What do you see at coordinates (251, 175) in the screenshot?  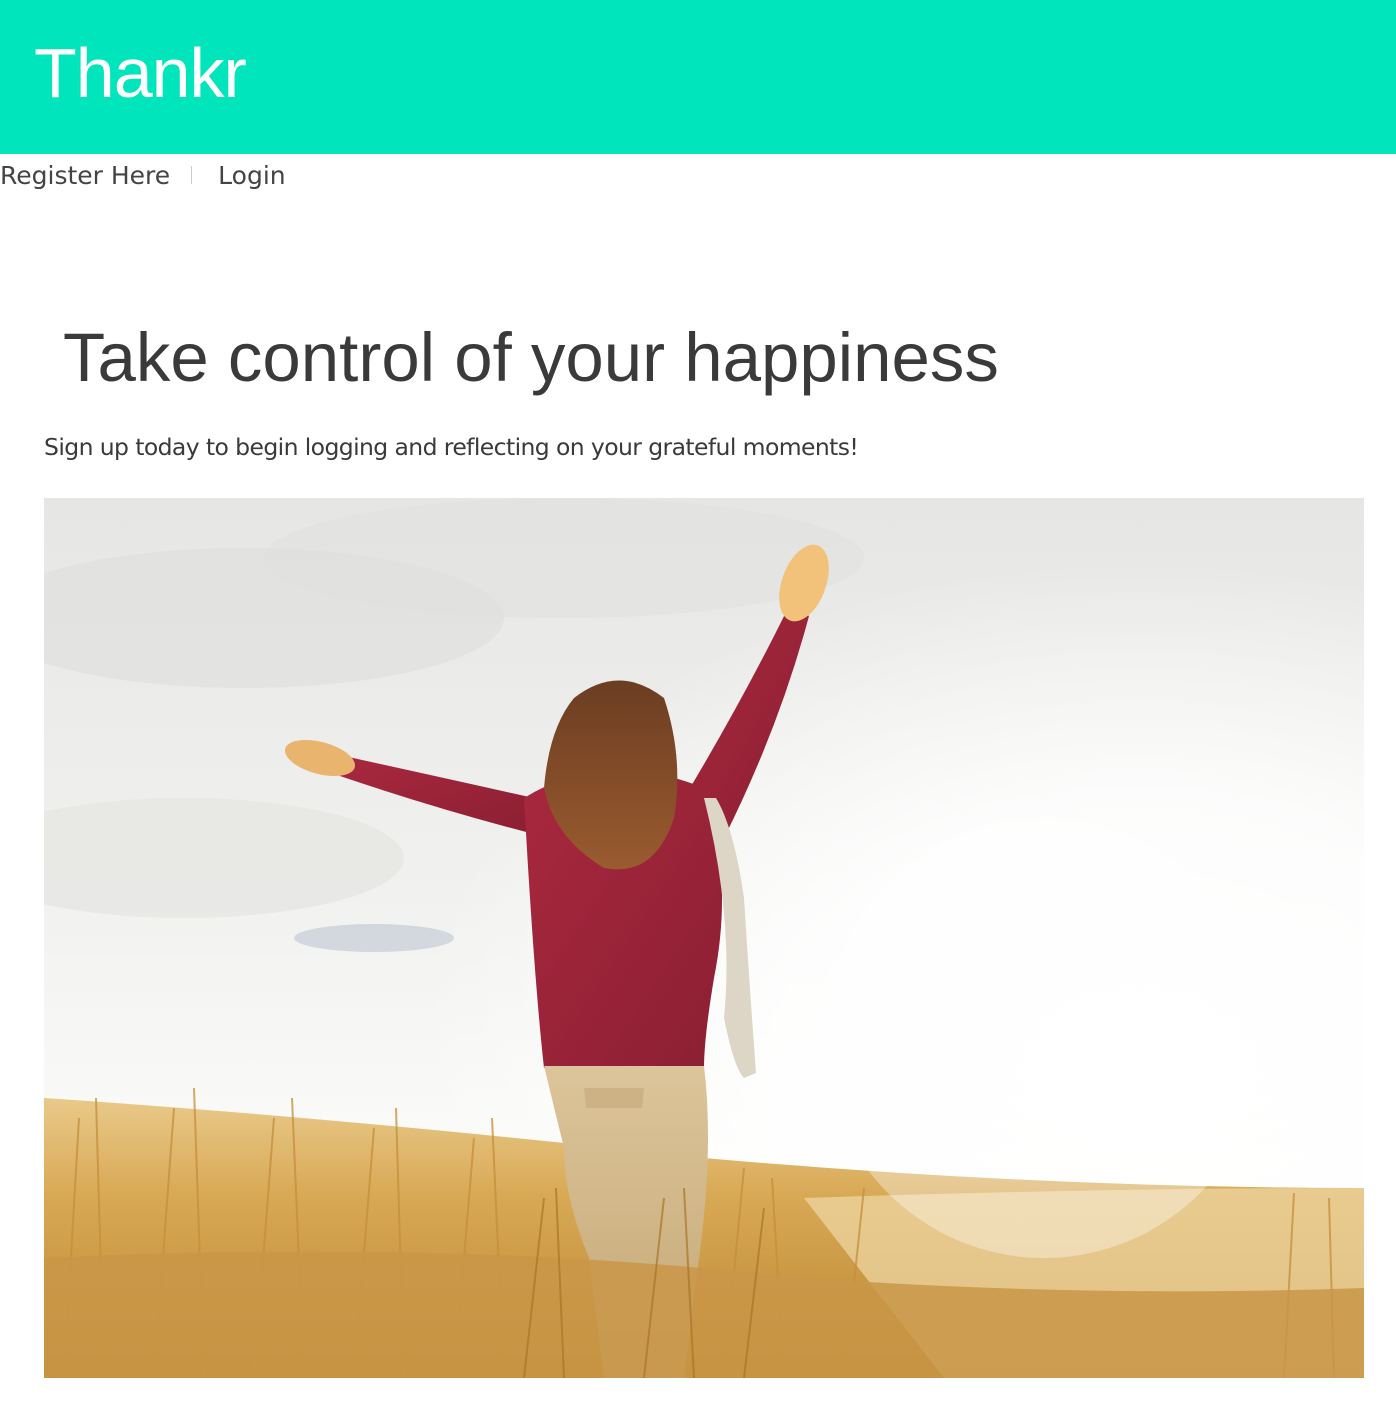 I see `login-link: Login` at bounding box center [251, 175].